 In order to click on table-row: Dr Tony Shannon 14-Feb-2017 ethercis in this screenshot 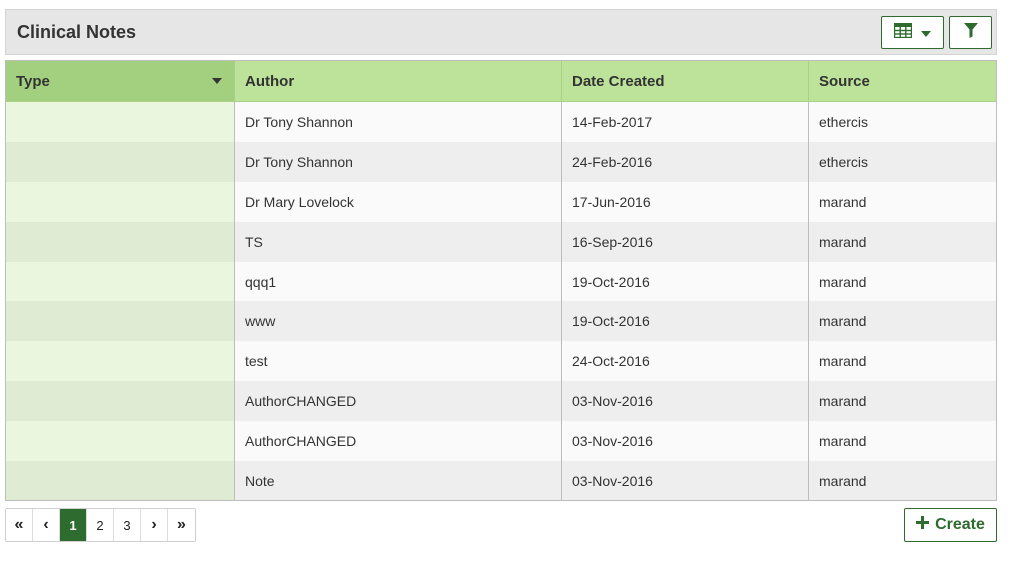, I will do `click(501, 122)`.